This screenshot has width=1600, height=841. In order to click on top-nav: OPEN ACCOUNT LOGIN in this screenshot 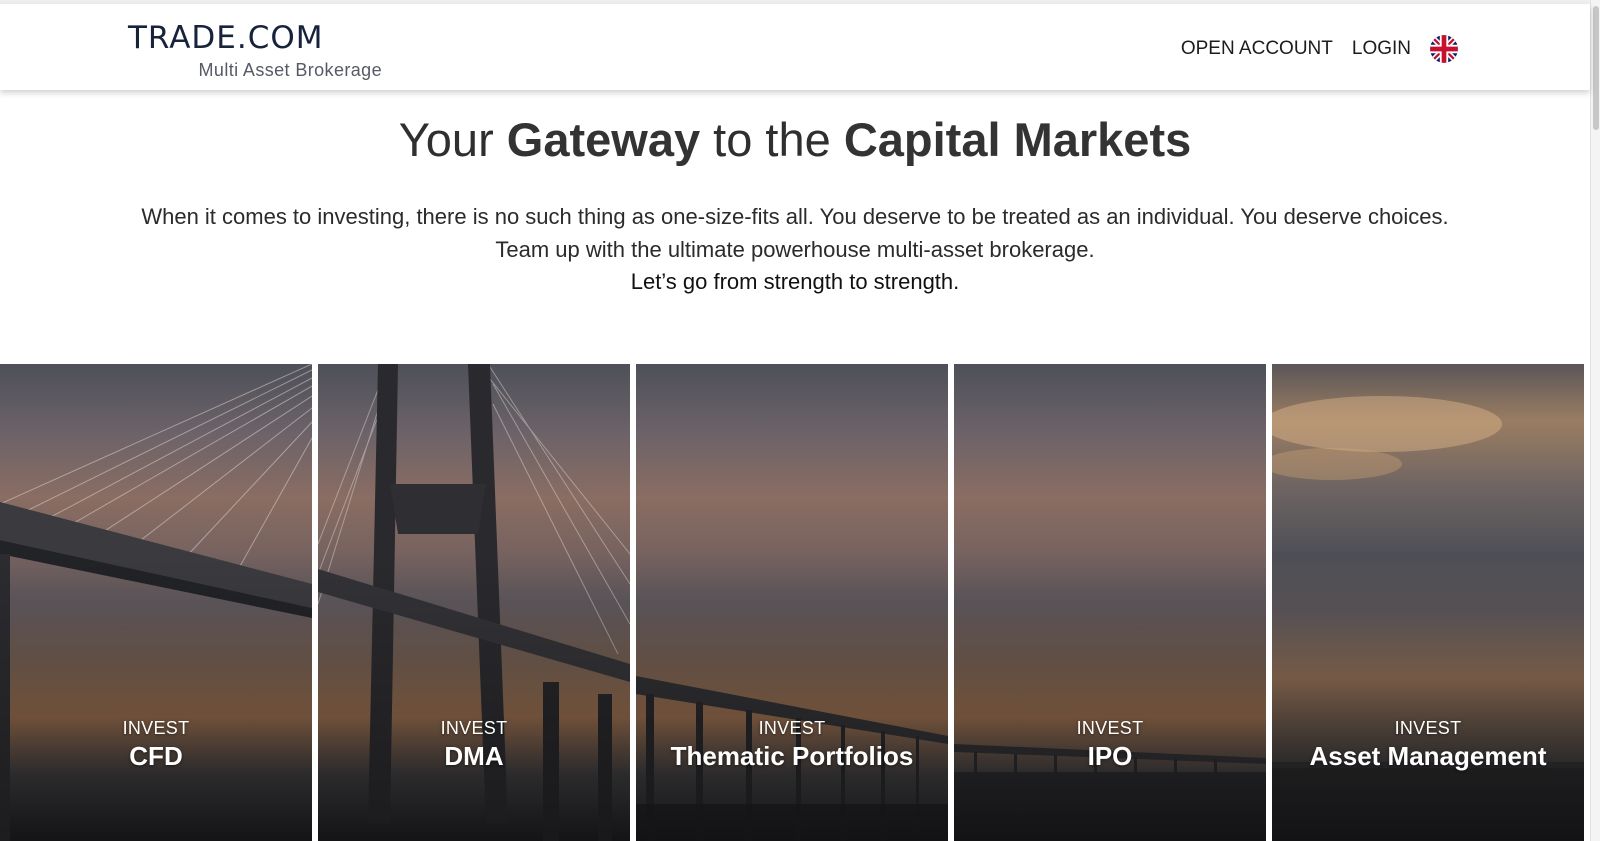, I will do `click(1319, 49)`.